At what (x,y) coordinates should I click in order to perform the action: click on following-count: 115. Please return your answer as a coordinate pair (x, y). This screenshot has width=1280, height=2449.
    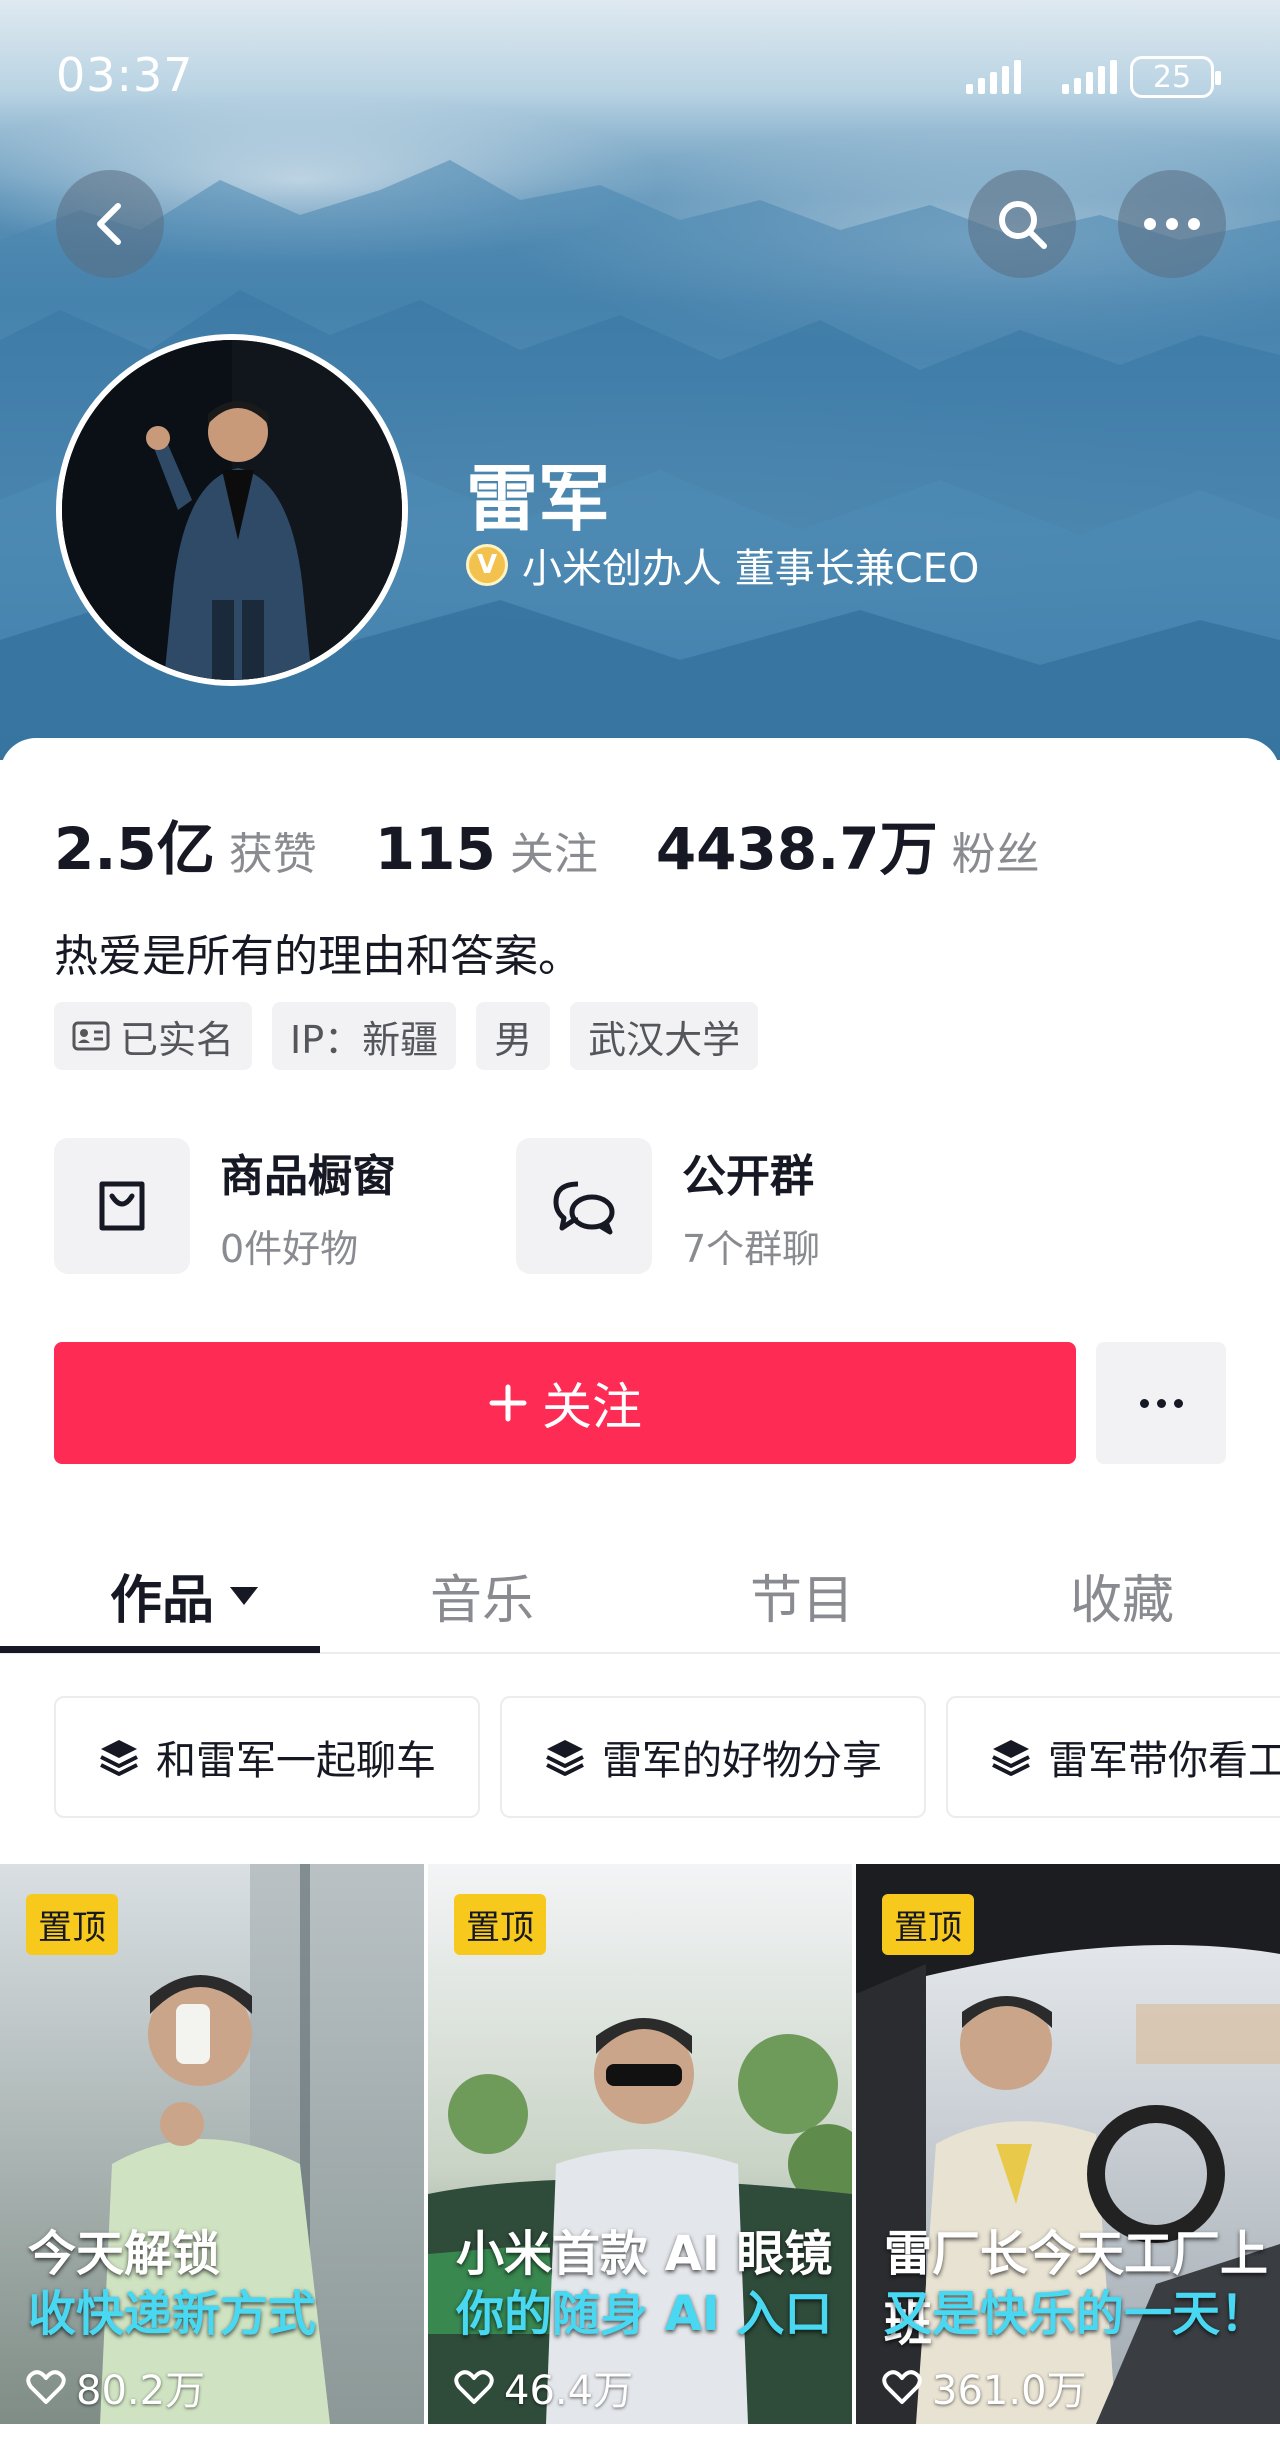
    Looking at the image, I should click on (435, 849).